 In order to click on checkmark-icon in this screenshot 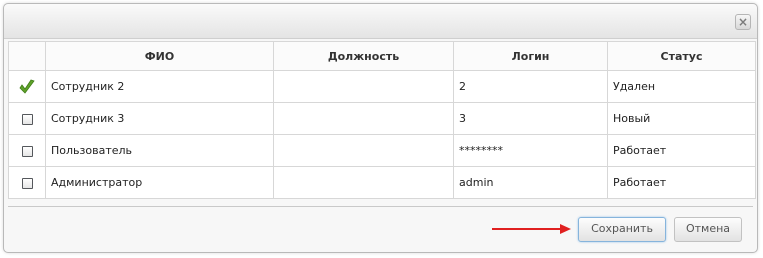, I will do `click(27, 87)`.